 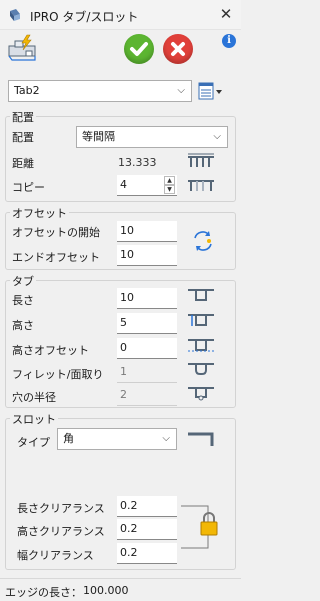 What do you see at coordinates (201, 160) in the screenshot?
I see `distance-icon` at bounding box center [201, 160].